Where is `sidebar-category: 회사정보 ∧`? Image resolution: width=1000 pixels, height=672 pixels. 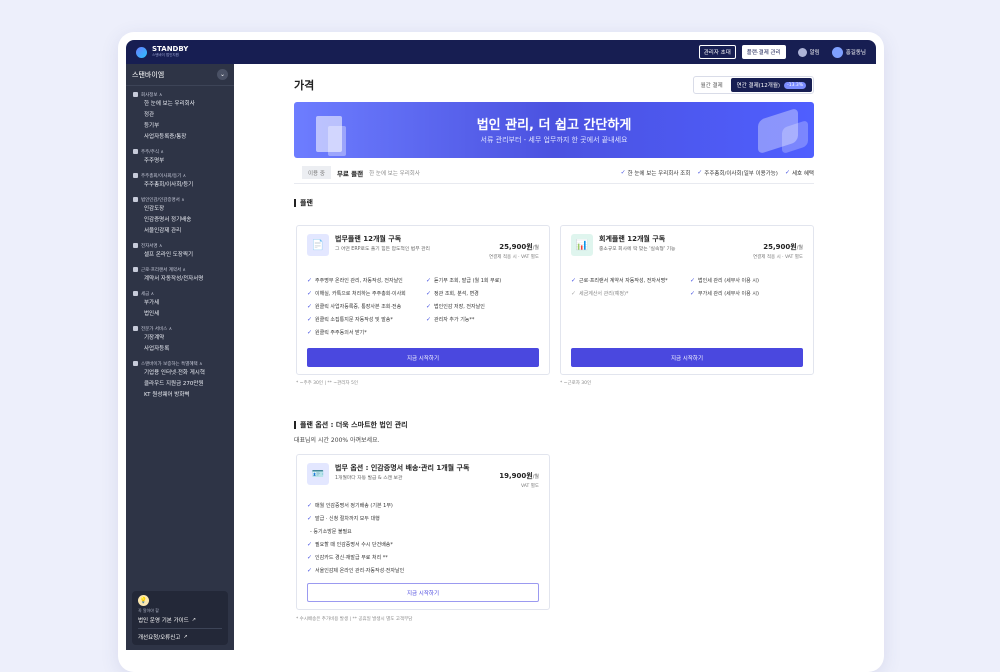 sidebar-category: 회사정보 ∧ is located at coordinates (180, 94).